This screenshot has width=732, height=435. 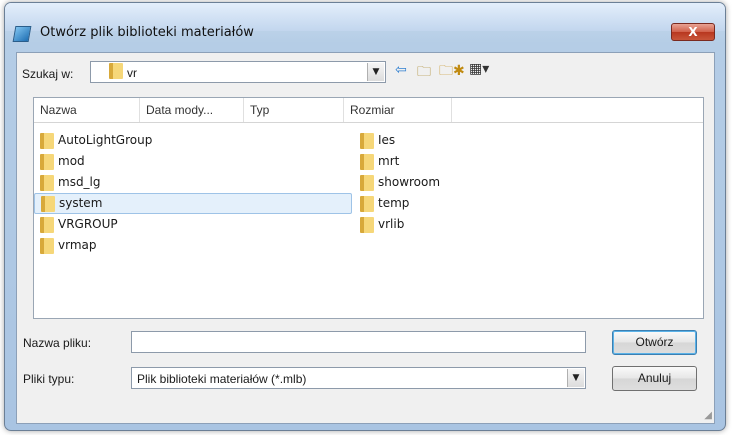 I want to click on view-menu-icon: ▦▾, so click(x=479, y=69).